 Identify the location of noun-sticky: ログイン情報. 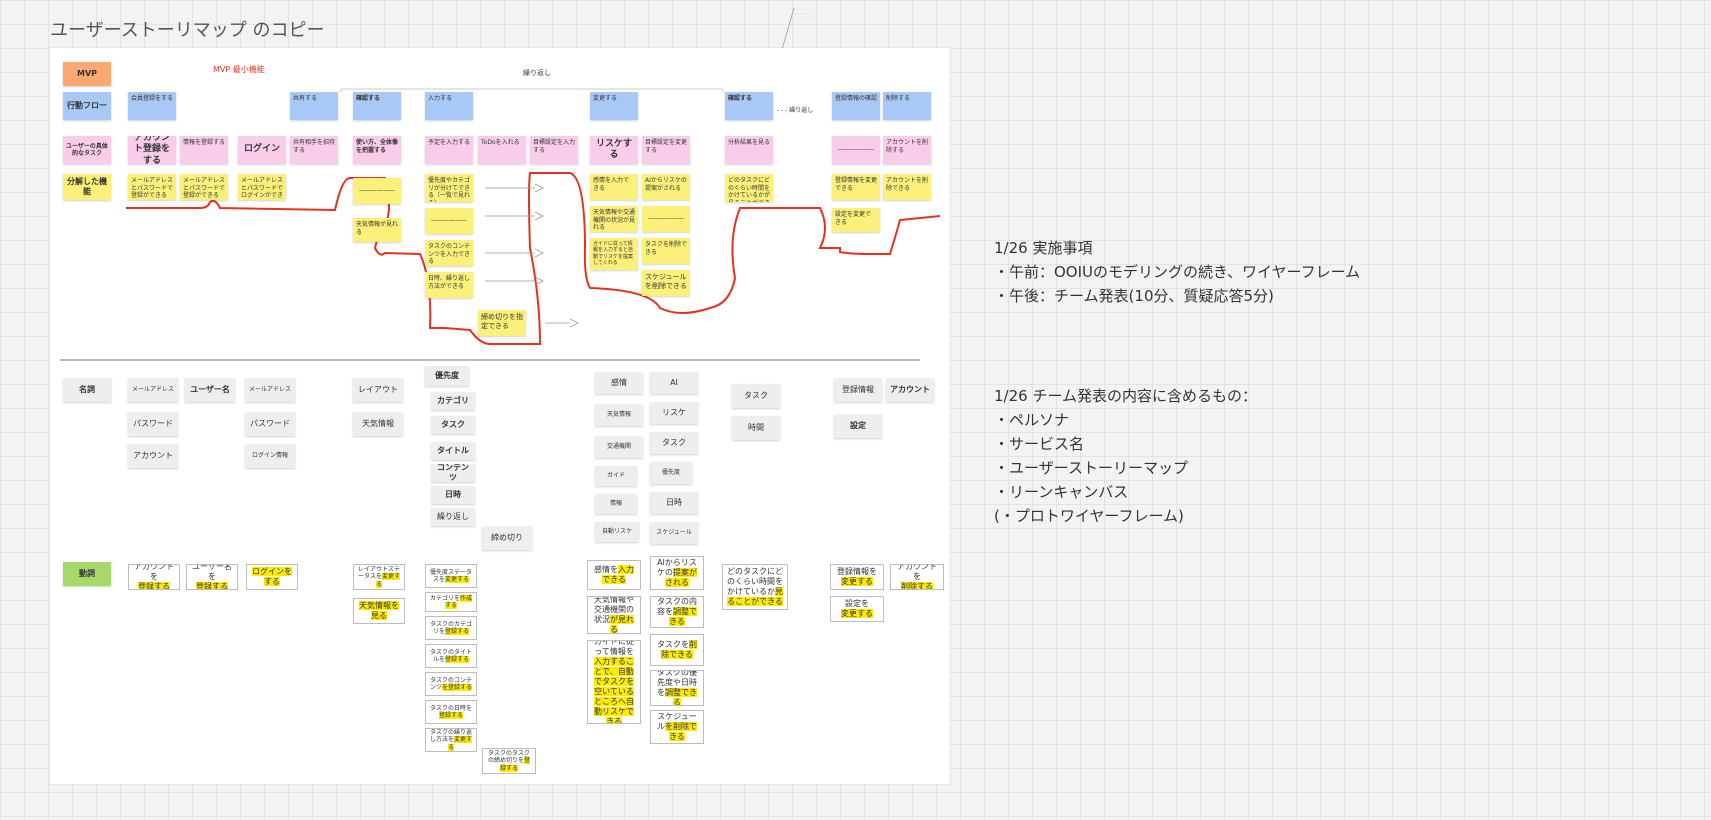
(270, 456).